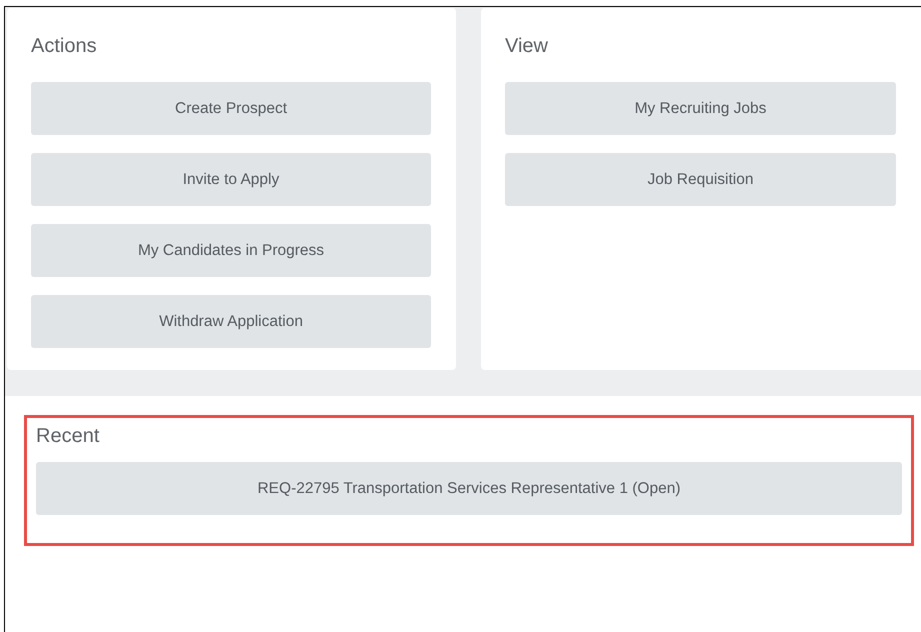  Describe the element at coordinates (231, 250) in the screenshot. I see `action-button: My Candidates in Progress` at that location.